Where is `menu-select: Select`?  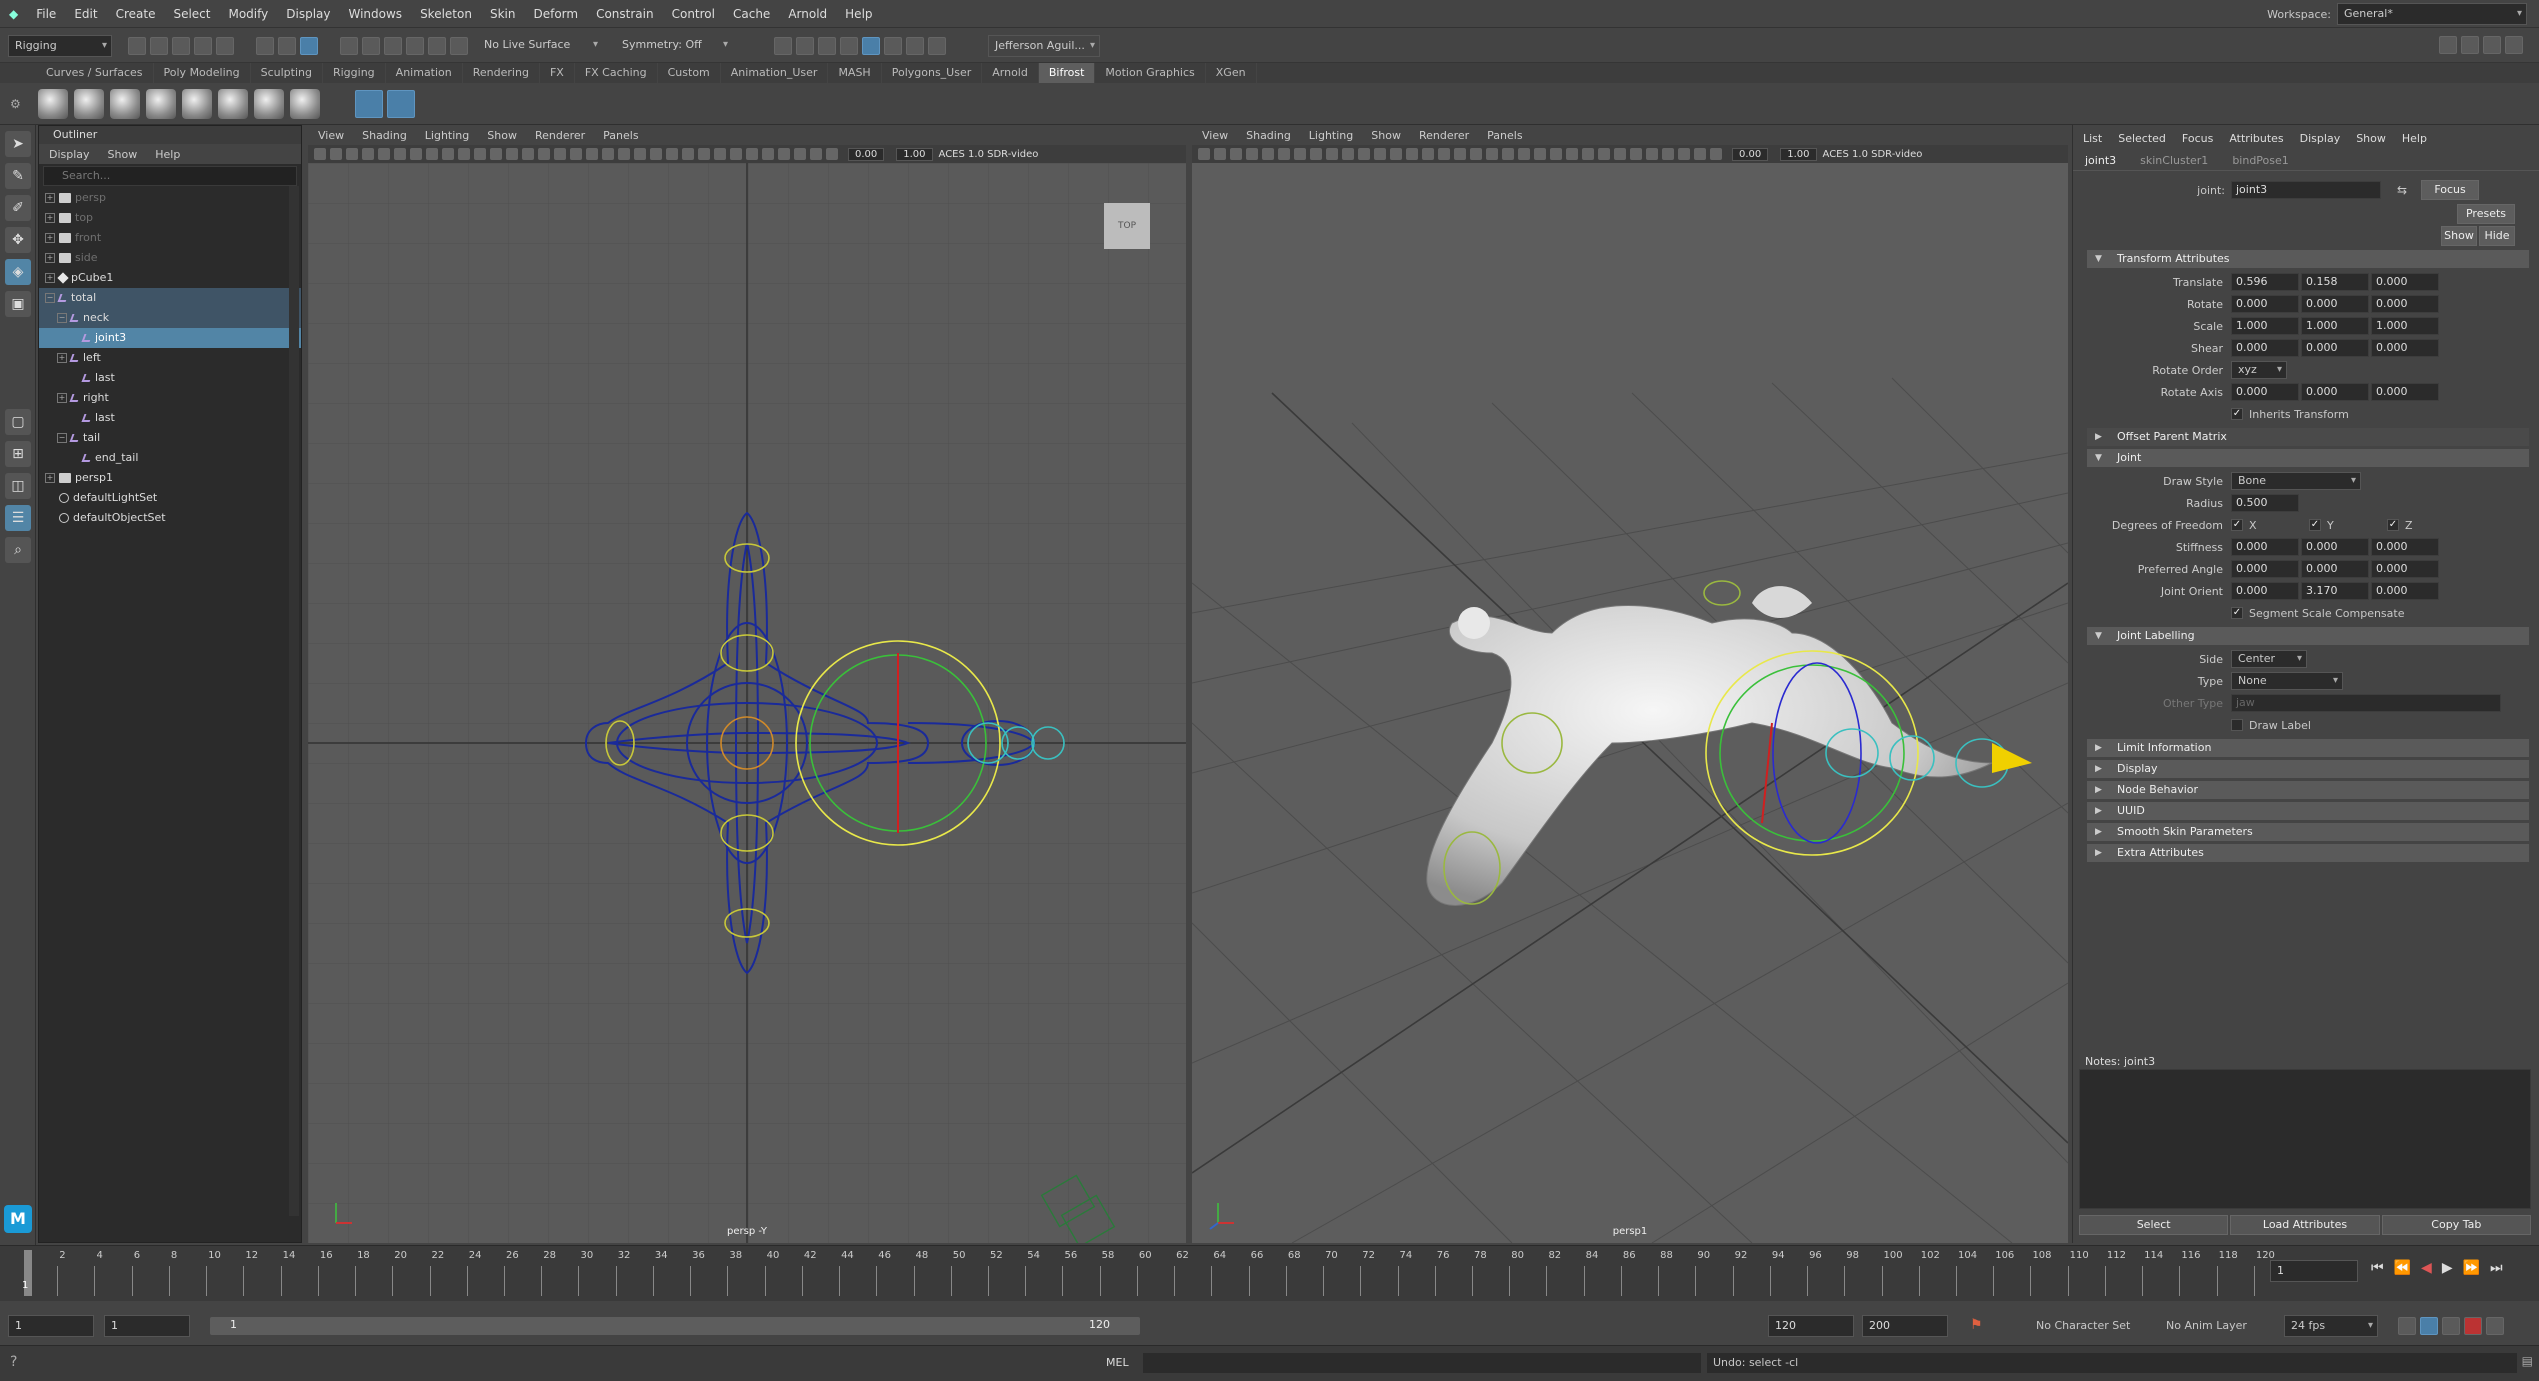 menu-select: Select is located at coordinates (191, 14).